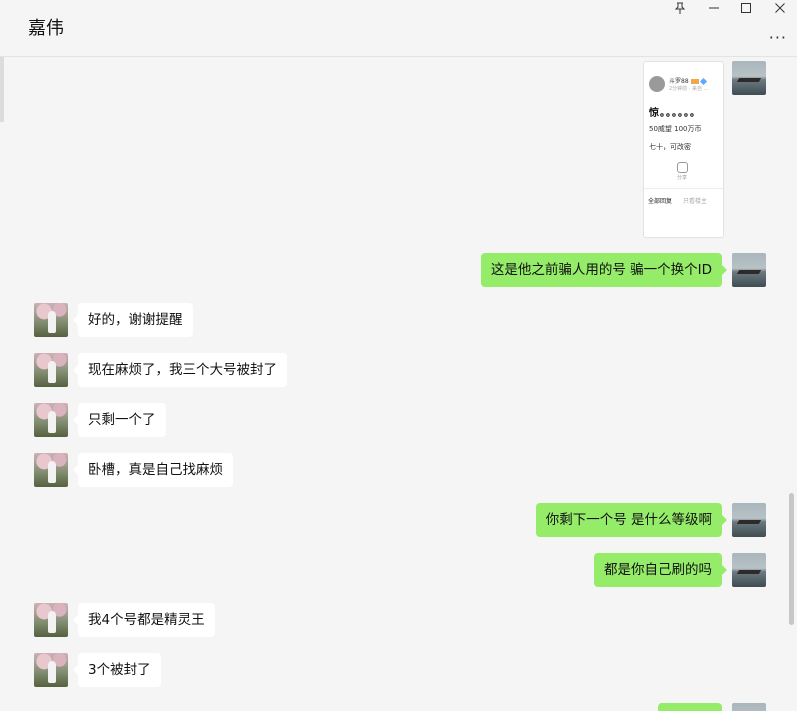  What do you see at coordinates (690, 707) in the screenshot?
I see `outgoing-message-partial` at bounding box center [690, 707].